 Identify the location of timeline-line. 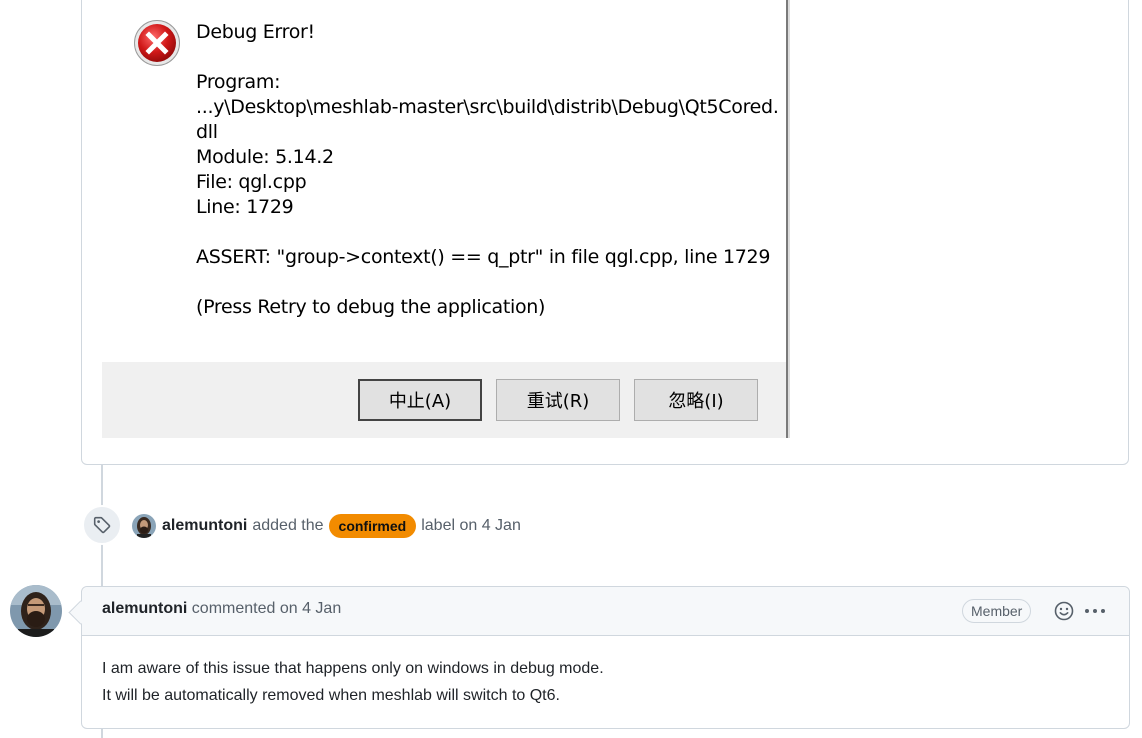
(102, 733).